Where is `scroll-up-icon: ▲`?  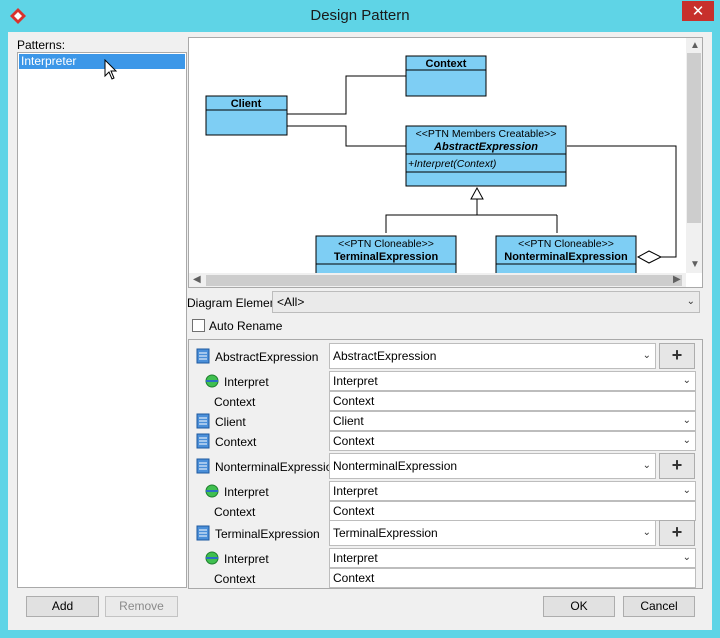
scroll-up-icon: ▲ is located at coordinates (695, 46).